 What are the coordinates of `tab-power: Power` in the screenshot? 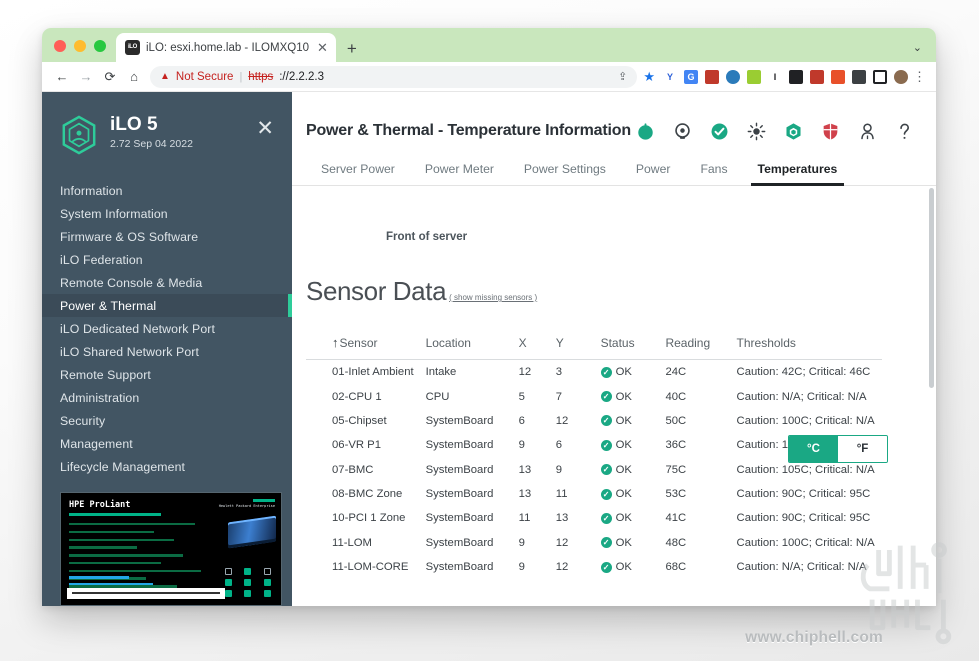 It's located at (653, 173).